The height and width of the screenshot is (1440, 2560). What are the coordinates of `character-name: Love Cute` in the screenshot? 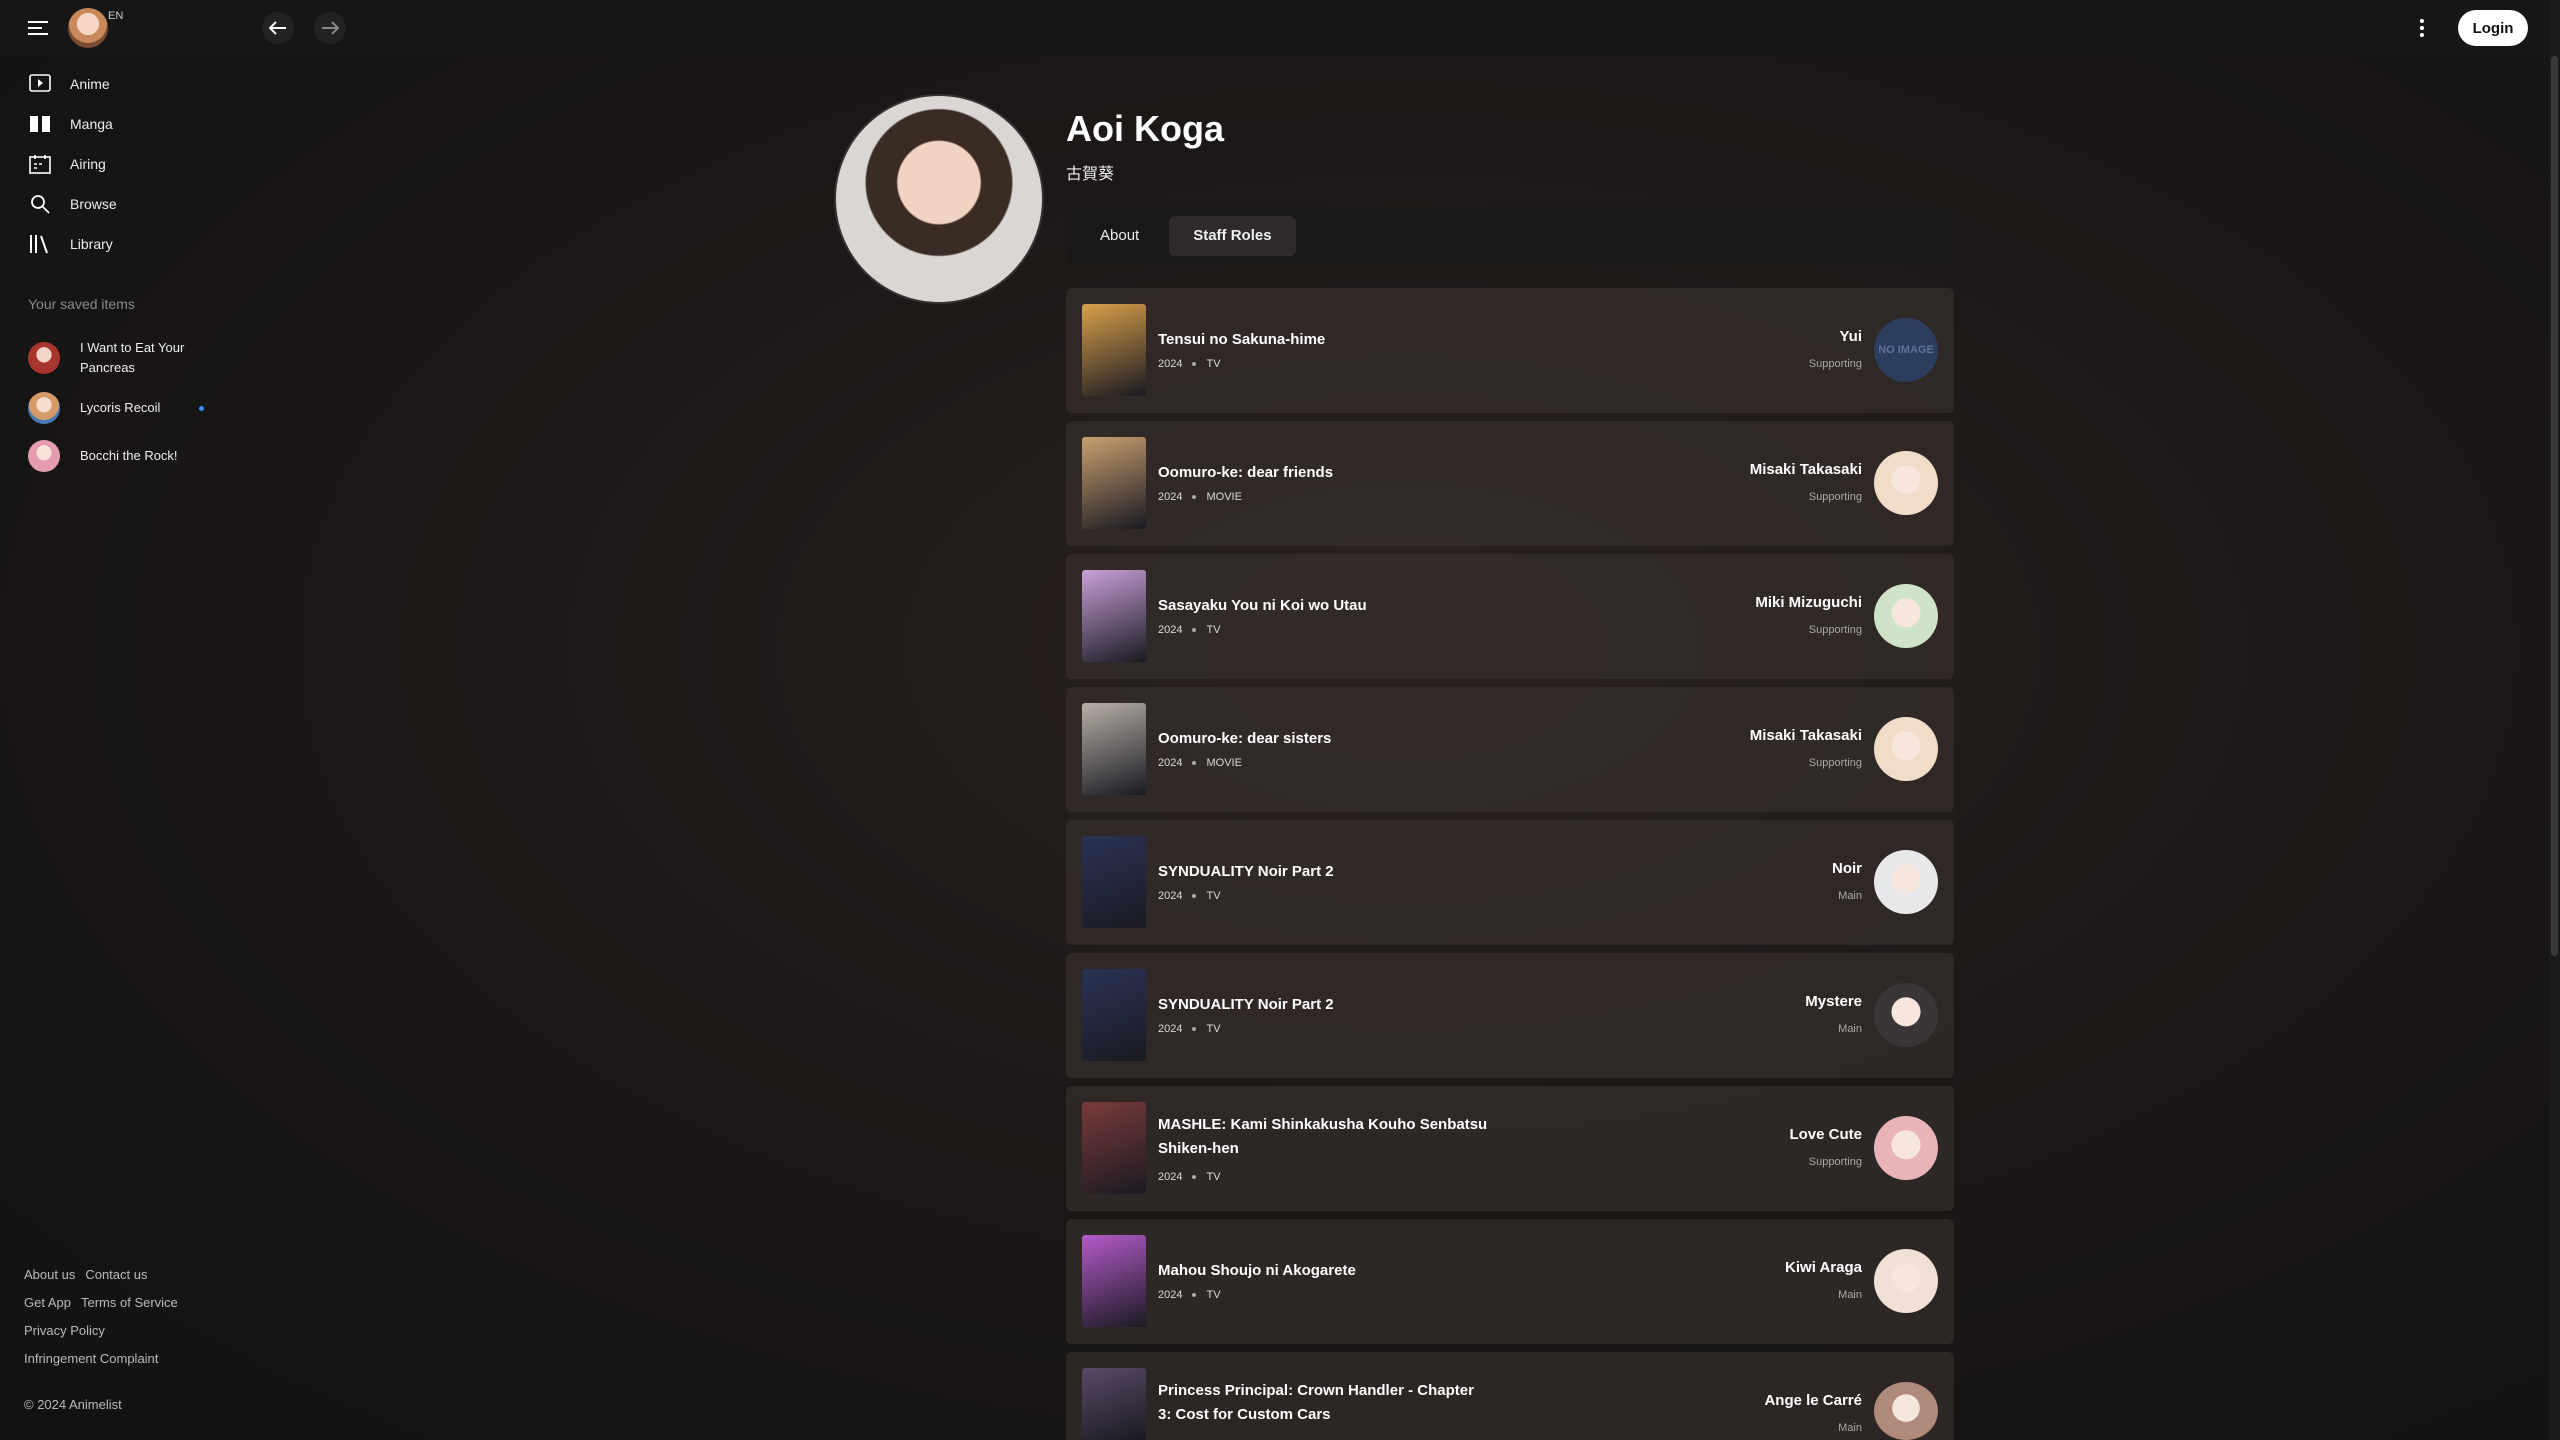 It's located at (1825, 1134).